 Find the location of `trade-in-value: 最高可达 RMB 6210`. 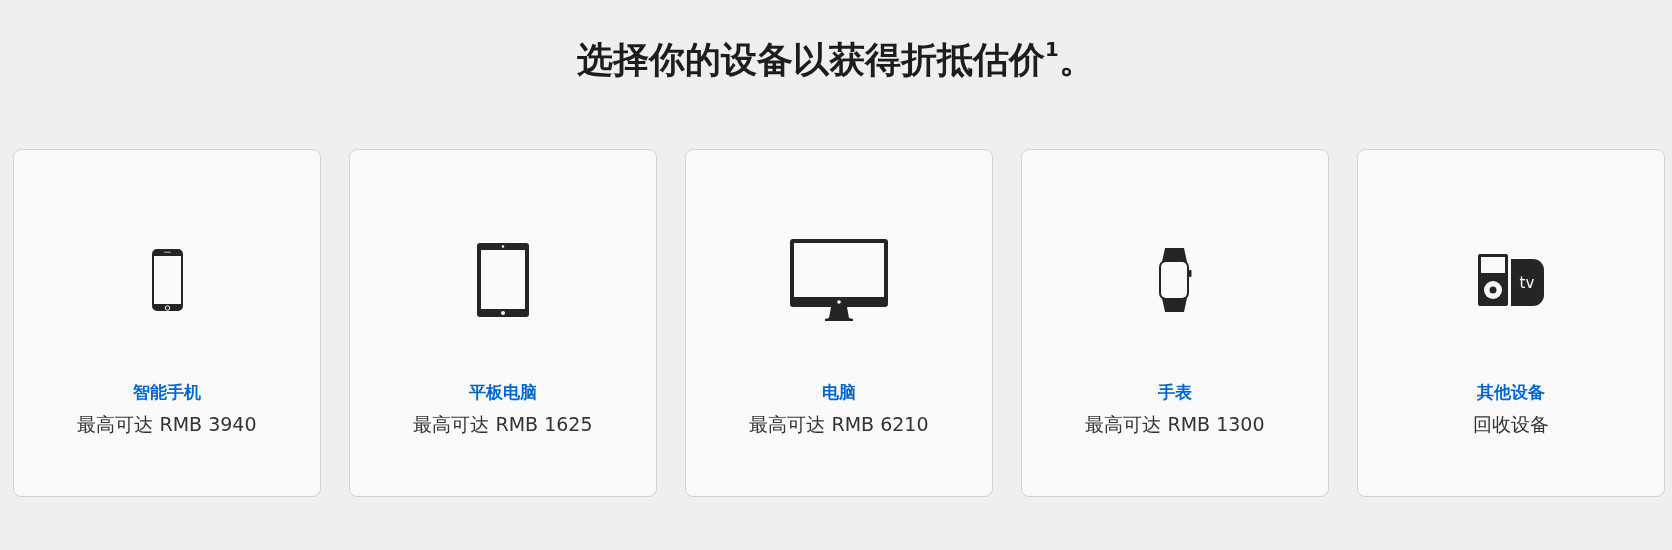

trade-in-value: 最高可达 RMB 6210 is located at coordinates (839, 424).